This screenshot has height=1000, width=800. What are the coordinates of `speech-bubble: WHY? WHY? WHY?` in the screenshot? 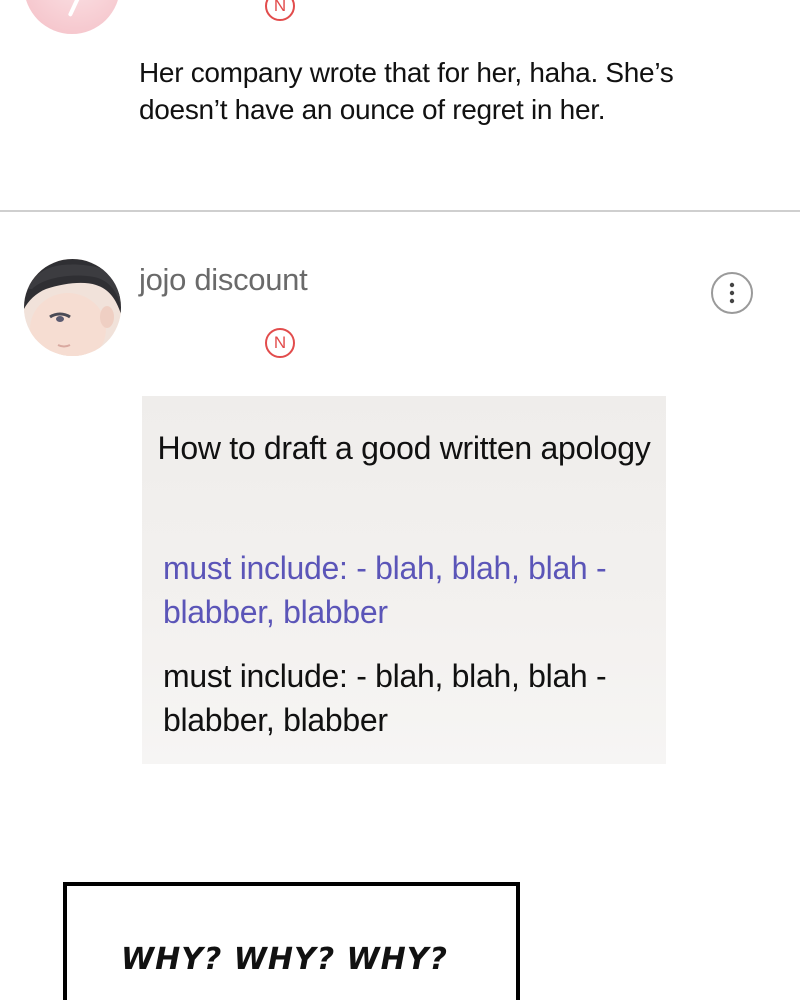 It's located at (291, 941).